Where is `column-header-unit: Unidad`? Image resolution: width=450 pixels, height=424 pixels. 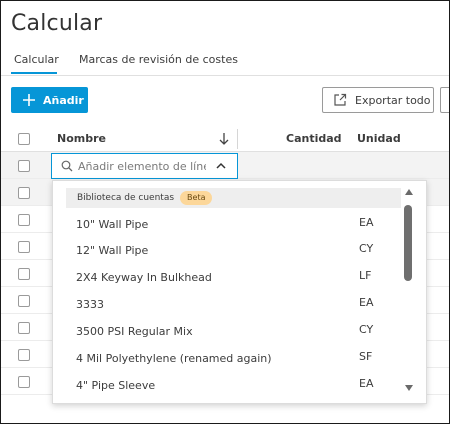 column-header-unit: Unidad is located at coordinates (379, 138).